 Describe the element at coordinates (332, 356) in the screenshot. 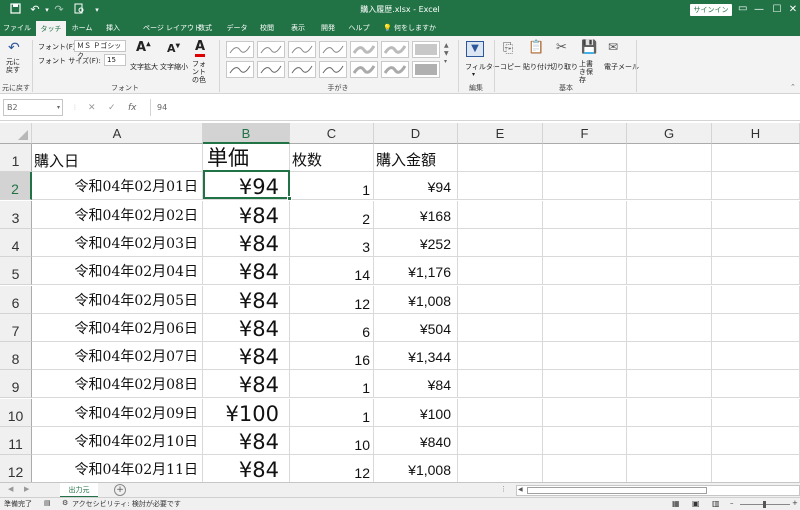

I see `cell-c8: 16` at that location.